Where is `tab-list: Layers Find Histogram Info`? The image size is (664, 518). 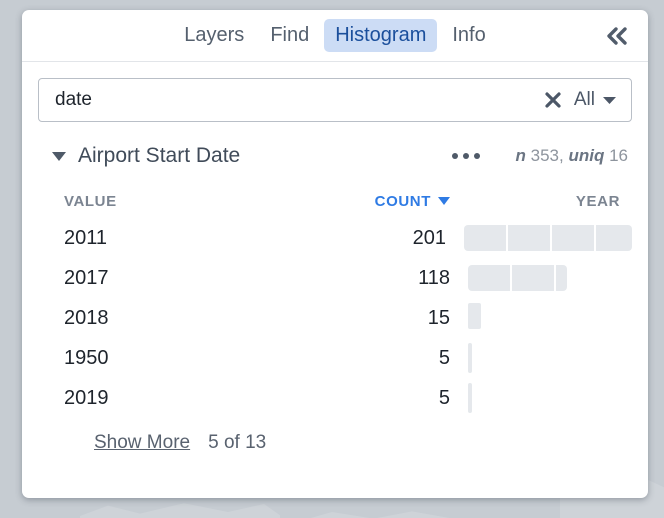
tab-list: Layers Find Histogram Info is located at coordinates (334, 35).